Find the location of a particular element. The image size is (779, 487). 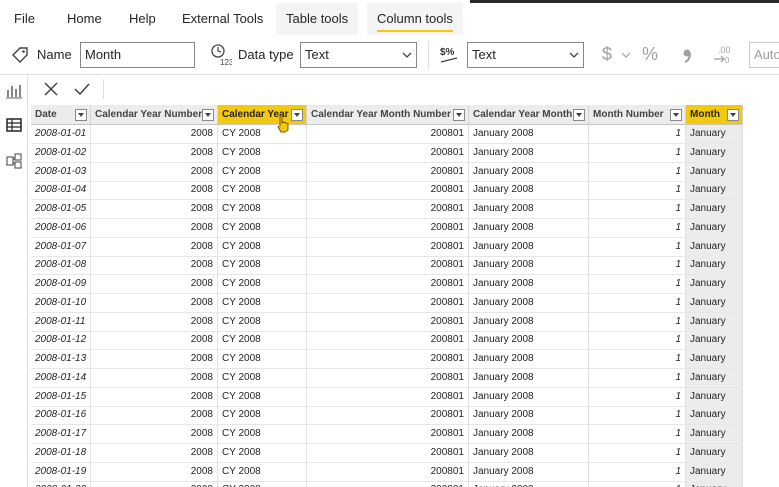

comma-icon is located at coordinates (687, 55).